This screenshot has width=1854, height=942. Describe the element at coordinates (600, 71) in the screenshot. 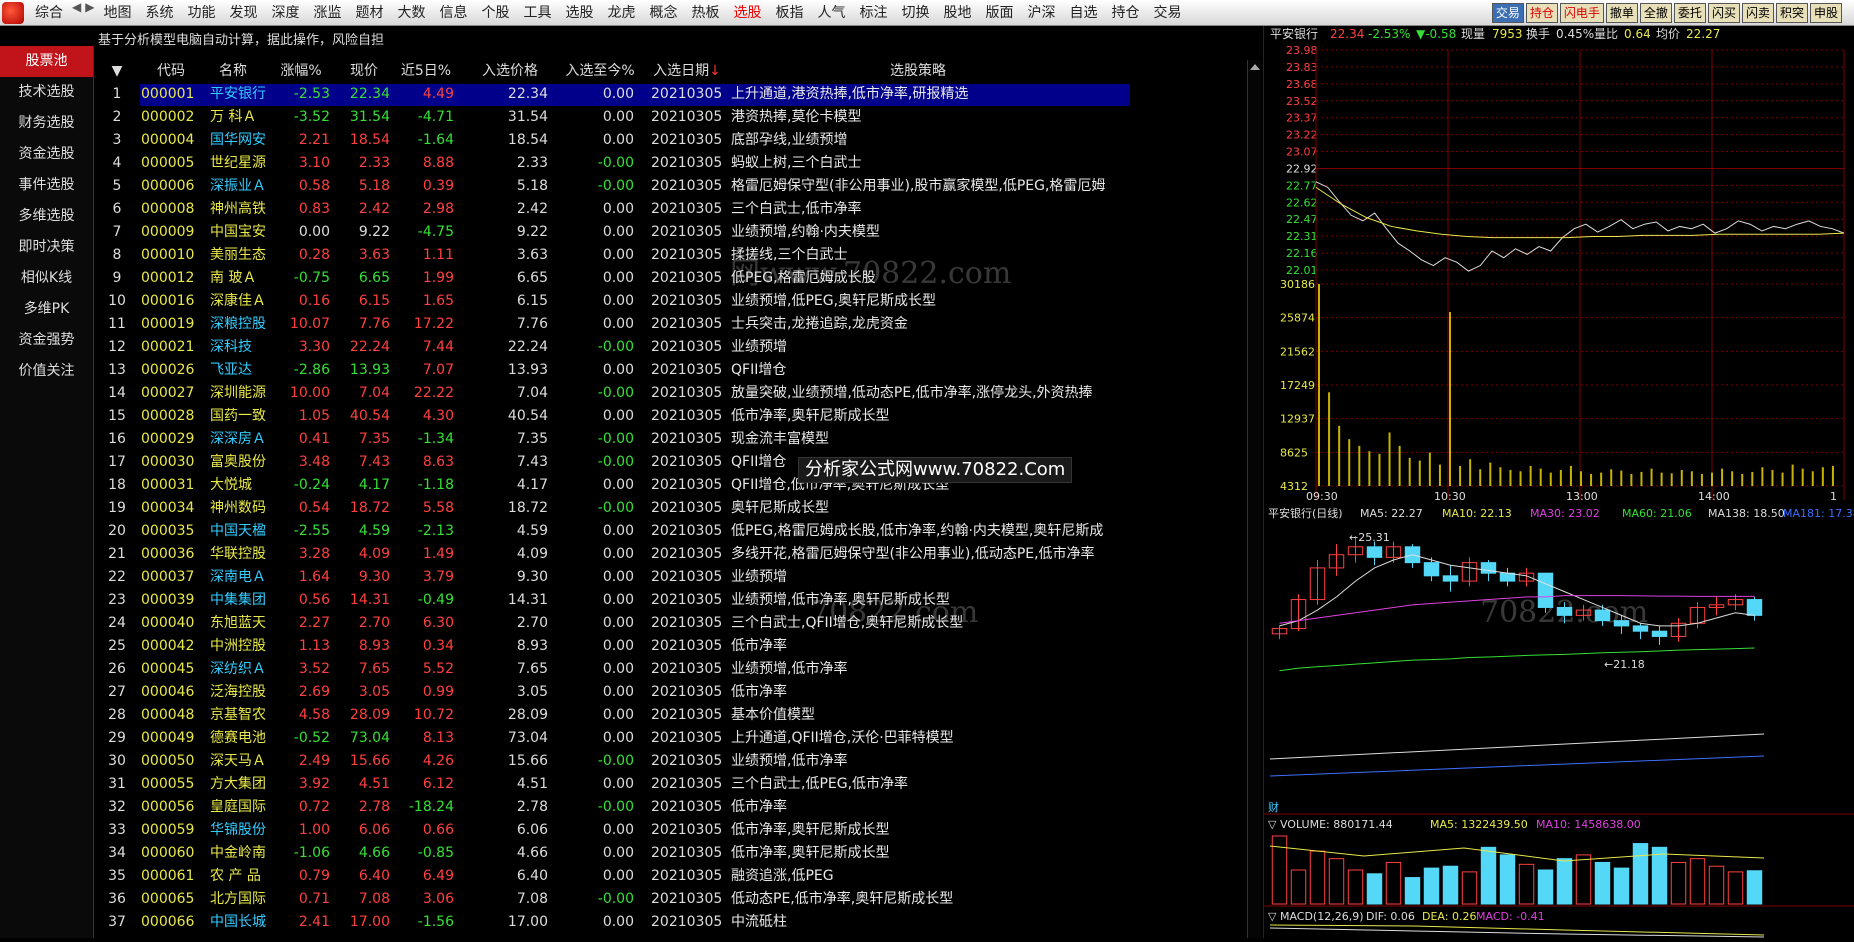

I see `header-since: 入选至今%` at that location.